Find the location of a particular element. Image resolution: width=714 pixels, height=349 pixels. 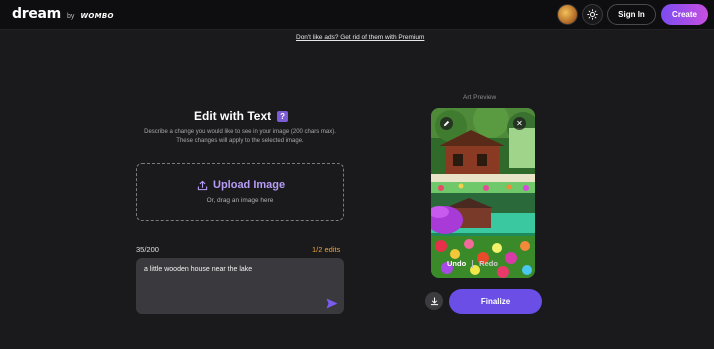

page-title: Edit with Text is located at coordinates (233, 116).